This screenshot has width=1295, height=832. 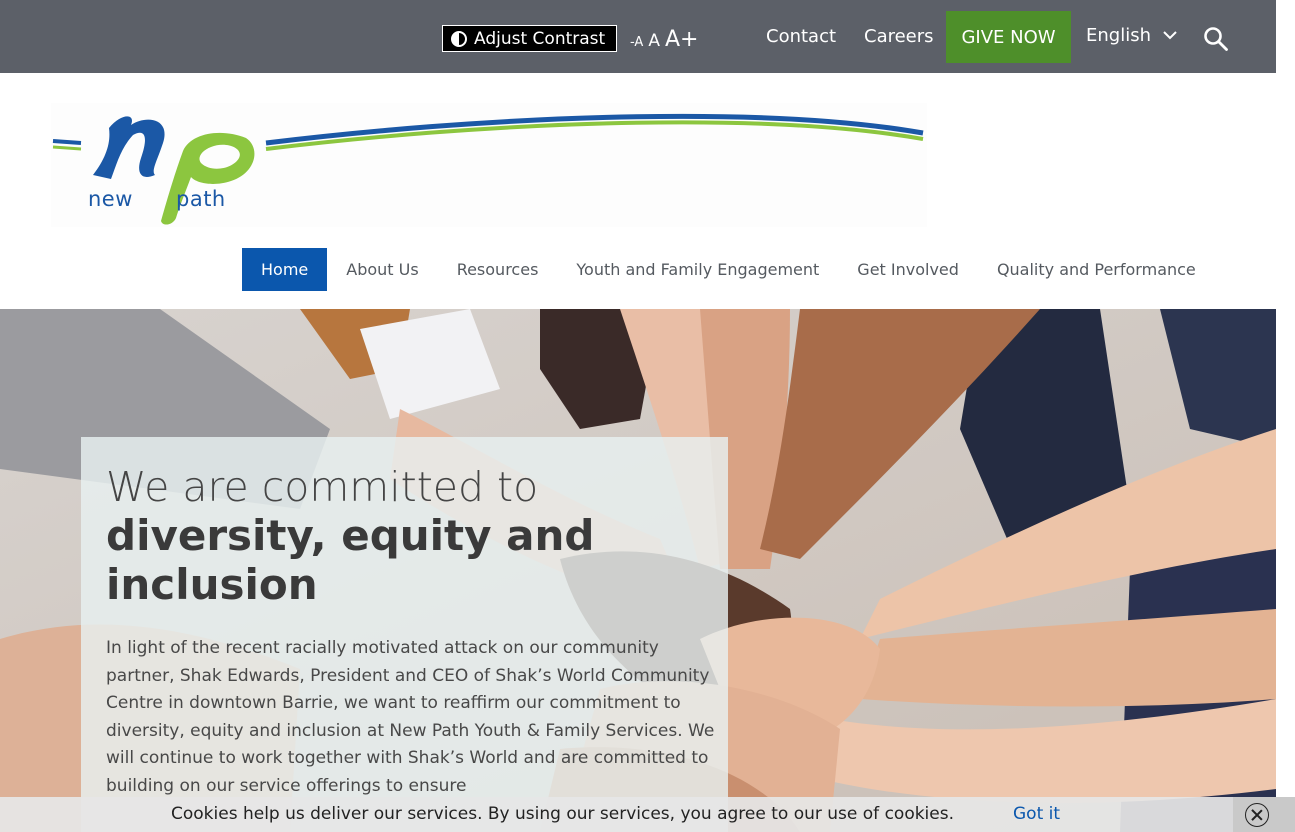 I want to click on nav-item-youth-family-engagement: Youth and Family Engagement, so click(x=697, y=269).